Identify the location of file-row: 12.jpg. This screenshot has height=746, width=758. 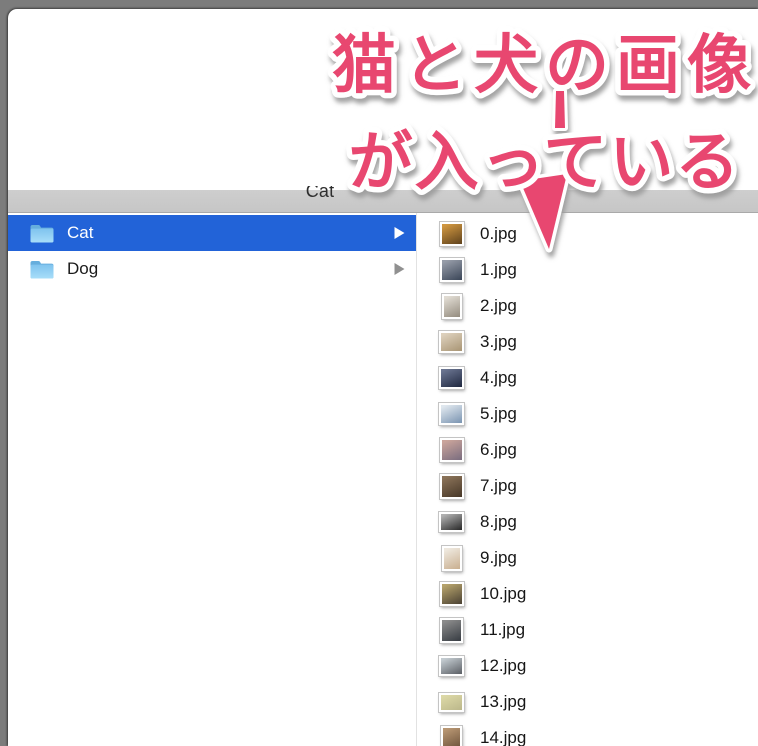
(587, 666).